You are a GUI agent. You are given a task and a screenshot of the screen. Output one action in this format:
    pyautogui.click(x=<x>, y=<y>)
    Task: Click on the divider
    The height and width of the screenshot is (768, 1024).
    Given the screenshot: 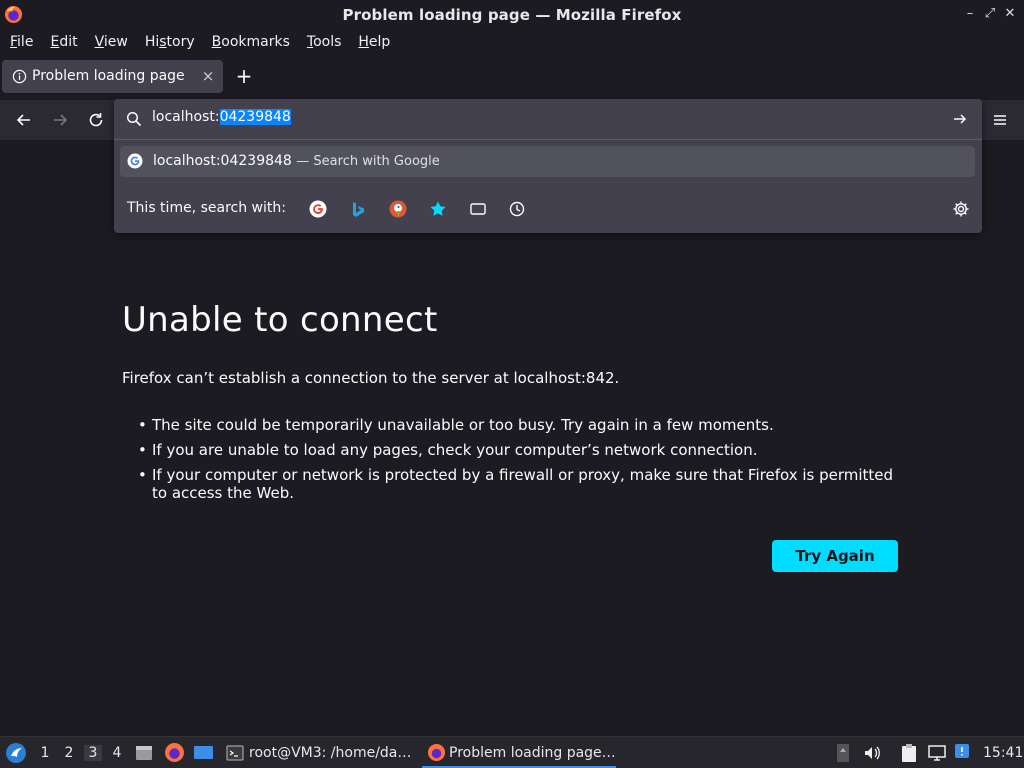 What is the action you would take?
    pyautogui.click(x=548, y=139)
    